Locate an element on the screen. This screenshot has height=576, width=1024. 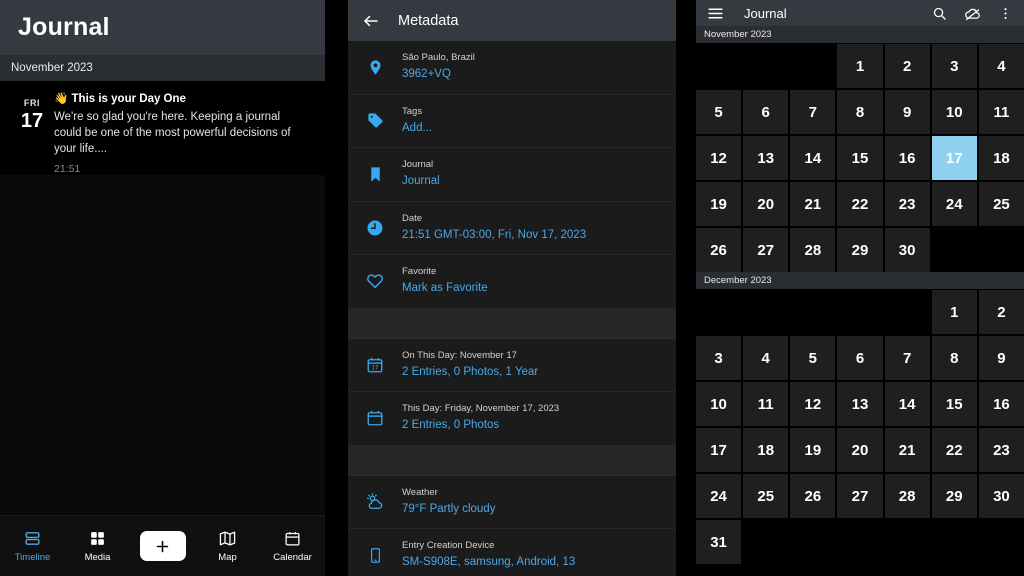
metadata-row-weather: Weather 79°F Partly cloudy is located at coordinates (512, 502).